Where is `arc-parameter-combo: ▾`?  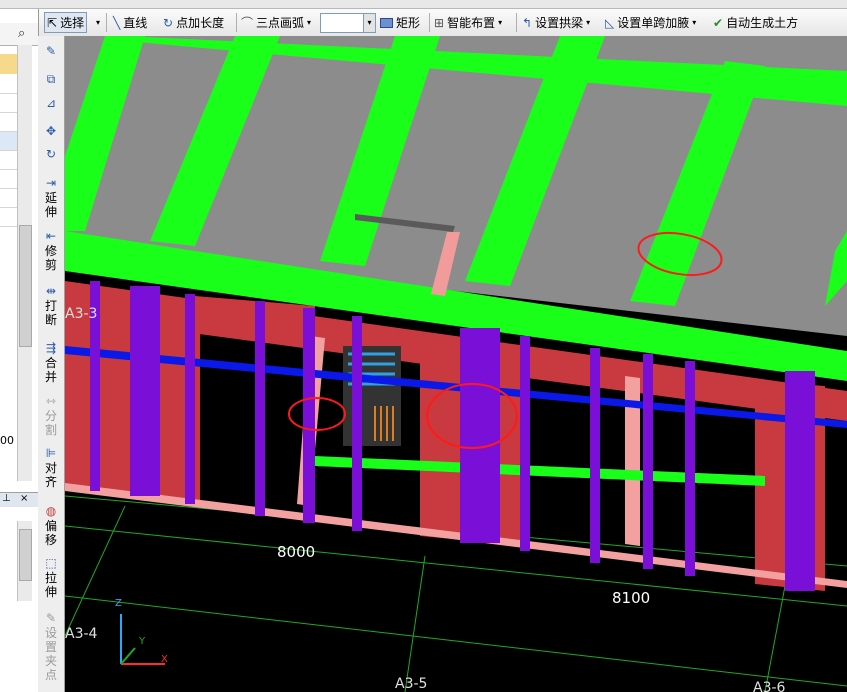
arc-parameter-combo: ▾ is located at coordinates (348, 23).